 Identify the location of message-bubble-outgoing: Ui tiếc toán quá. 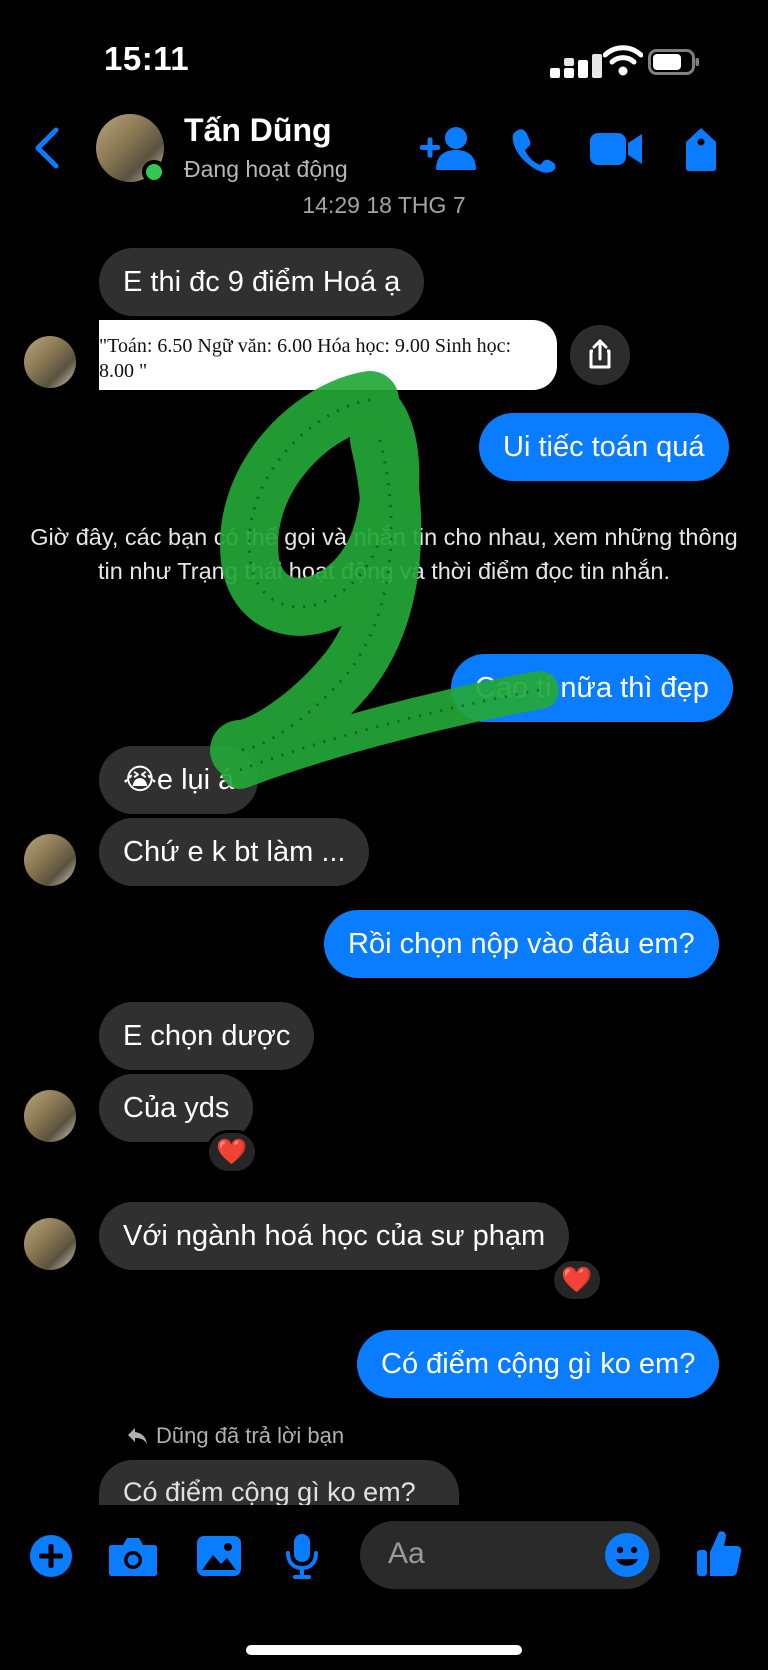
(604, 447).